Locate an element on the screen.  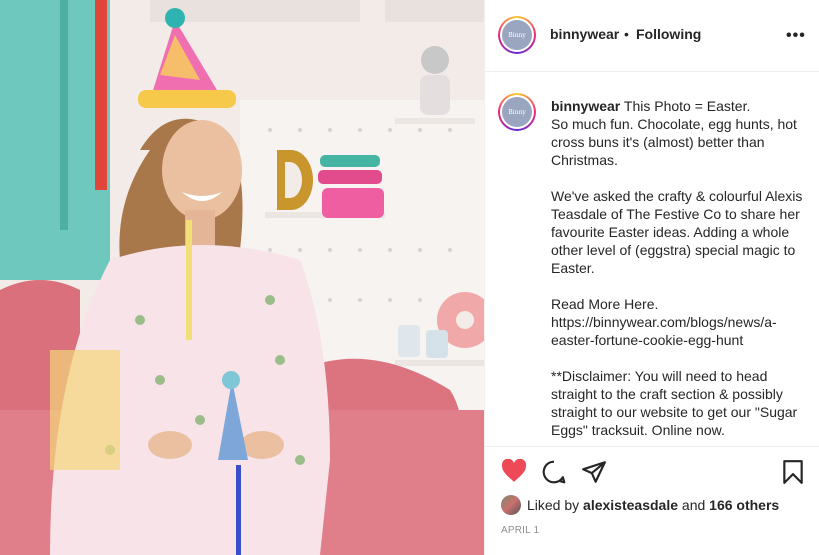
comment-icon is located at coordinates (554, 474).